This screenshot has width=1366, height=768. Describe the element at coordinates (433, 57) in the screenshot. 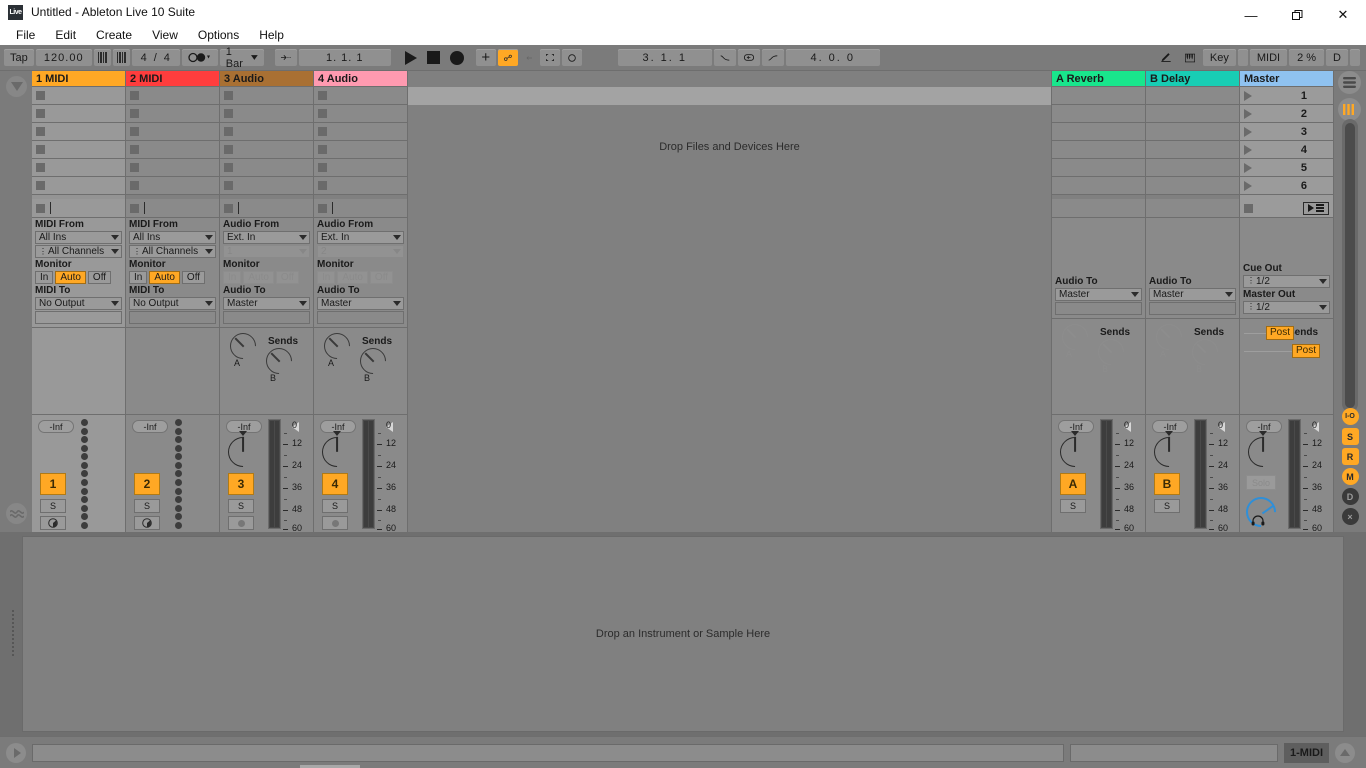

I see `stop-button` at that location.